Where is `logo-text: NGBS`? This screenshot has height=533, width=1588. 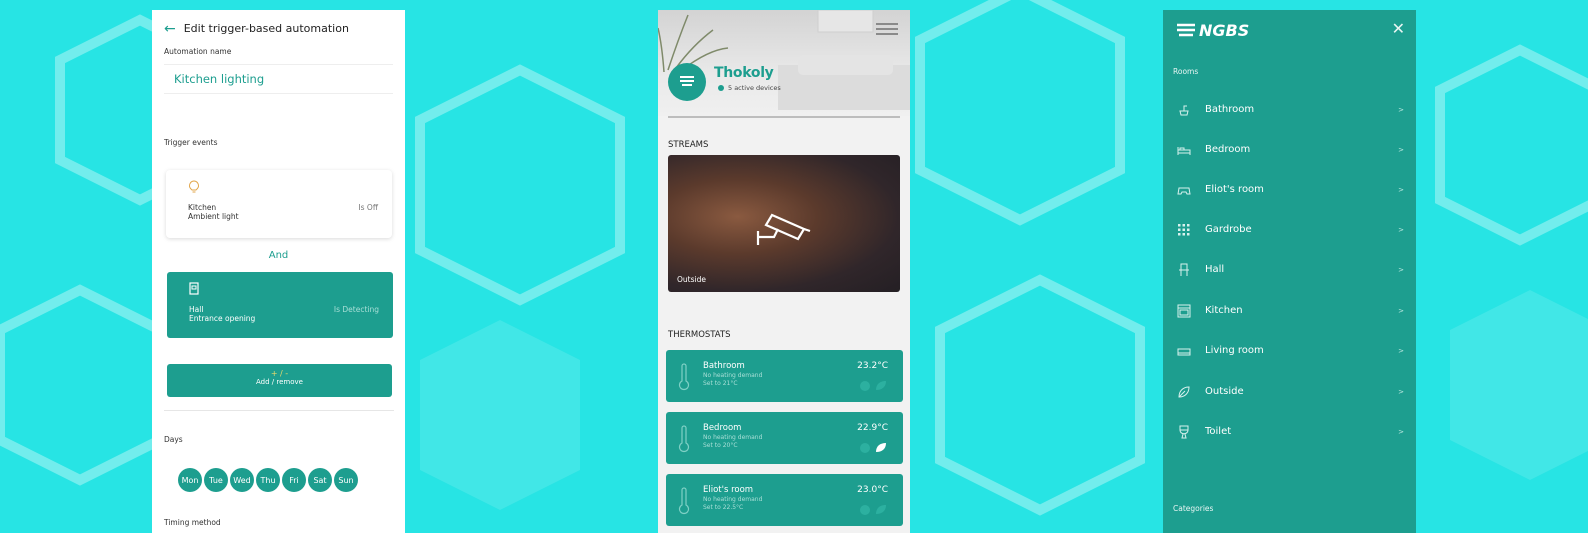 logo-text: NGBS is located at coordinates (1224, 30).